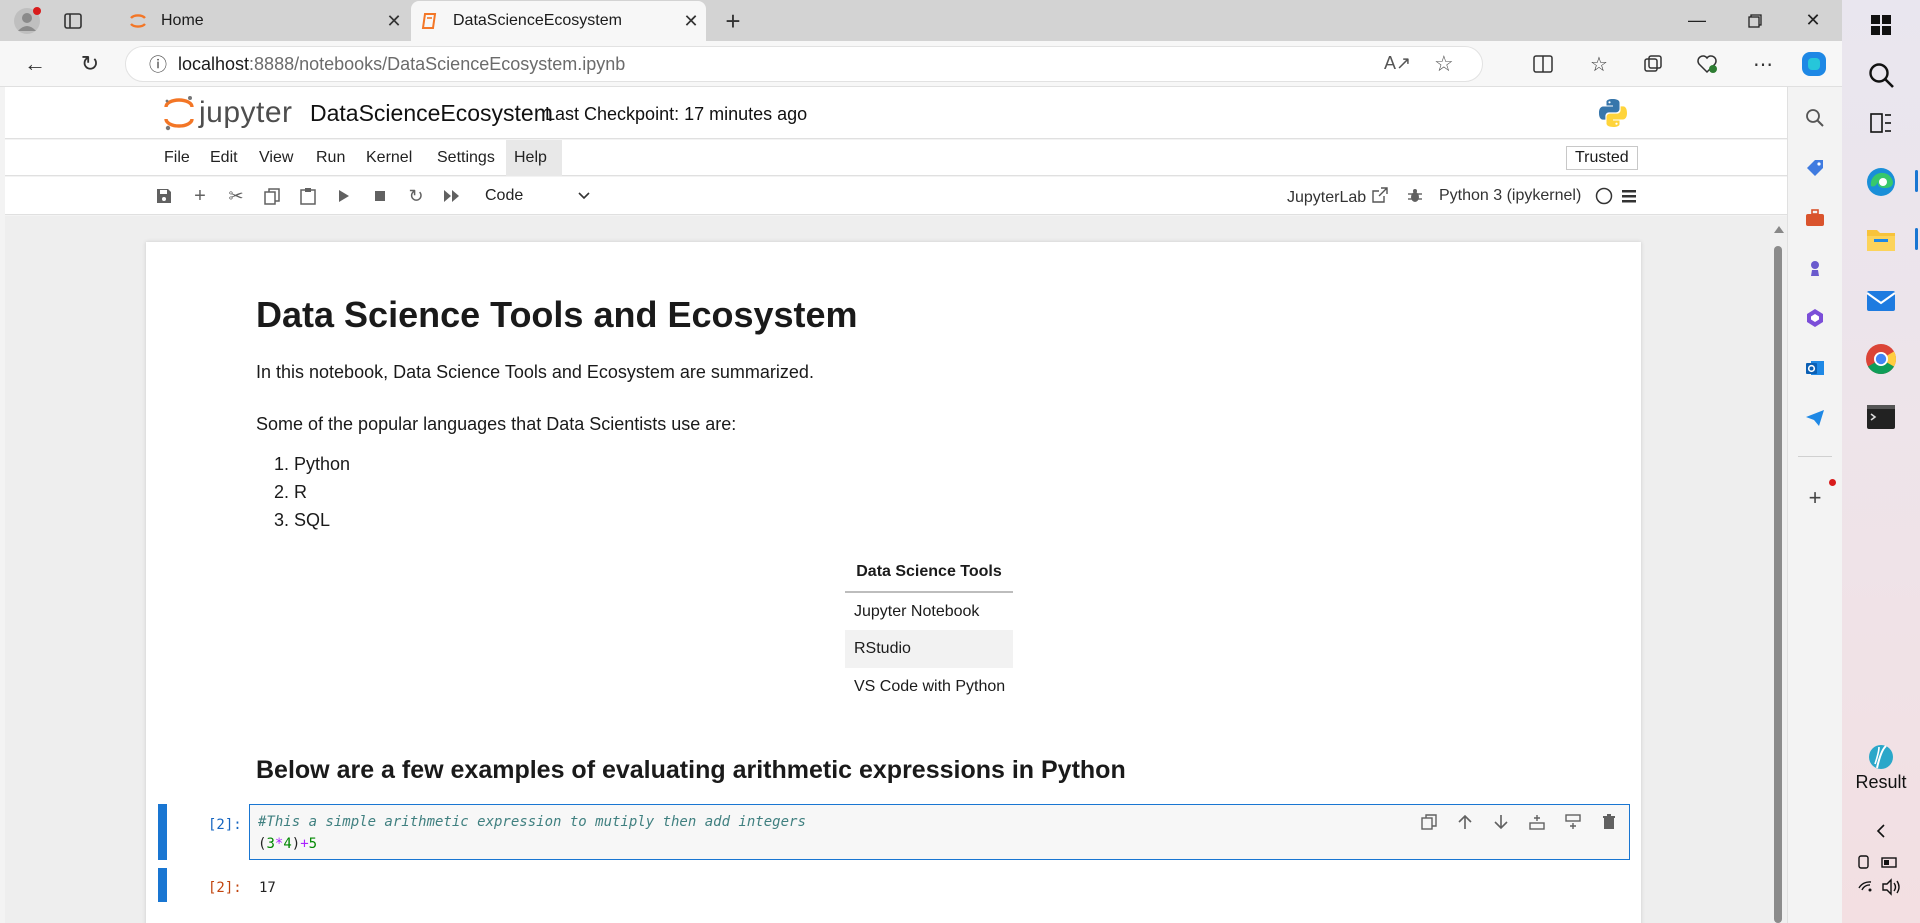  What do you see at coordinates (272, 196) in the screenshot?
I see `copy-icon` at bounding box center [272, 196].